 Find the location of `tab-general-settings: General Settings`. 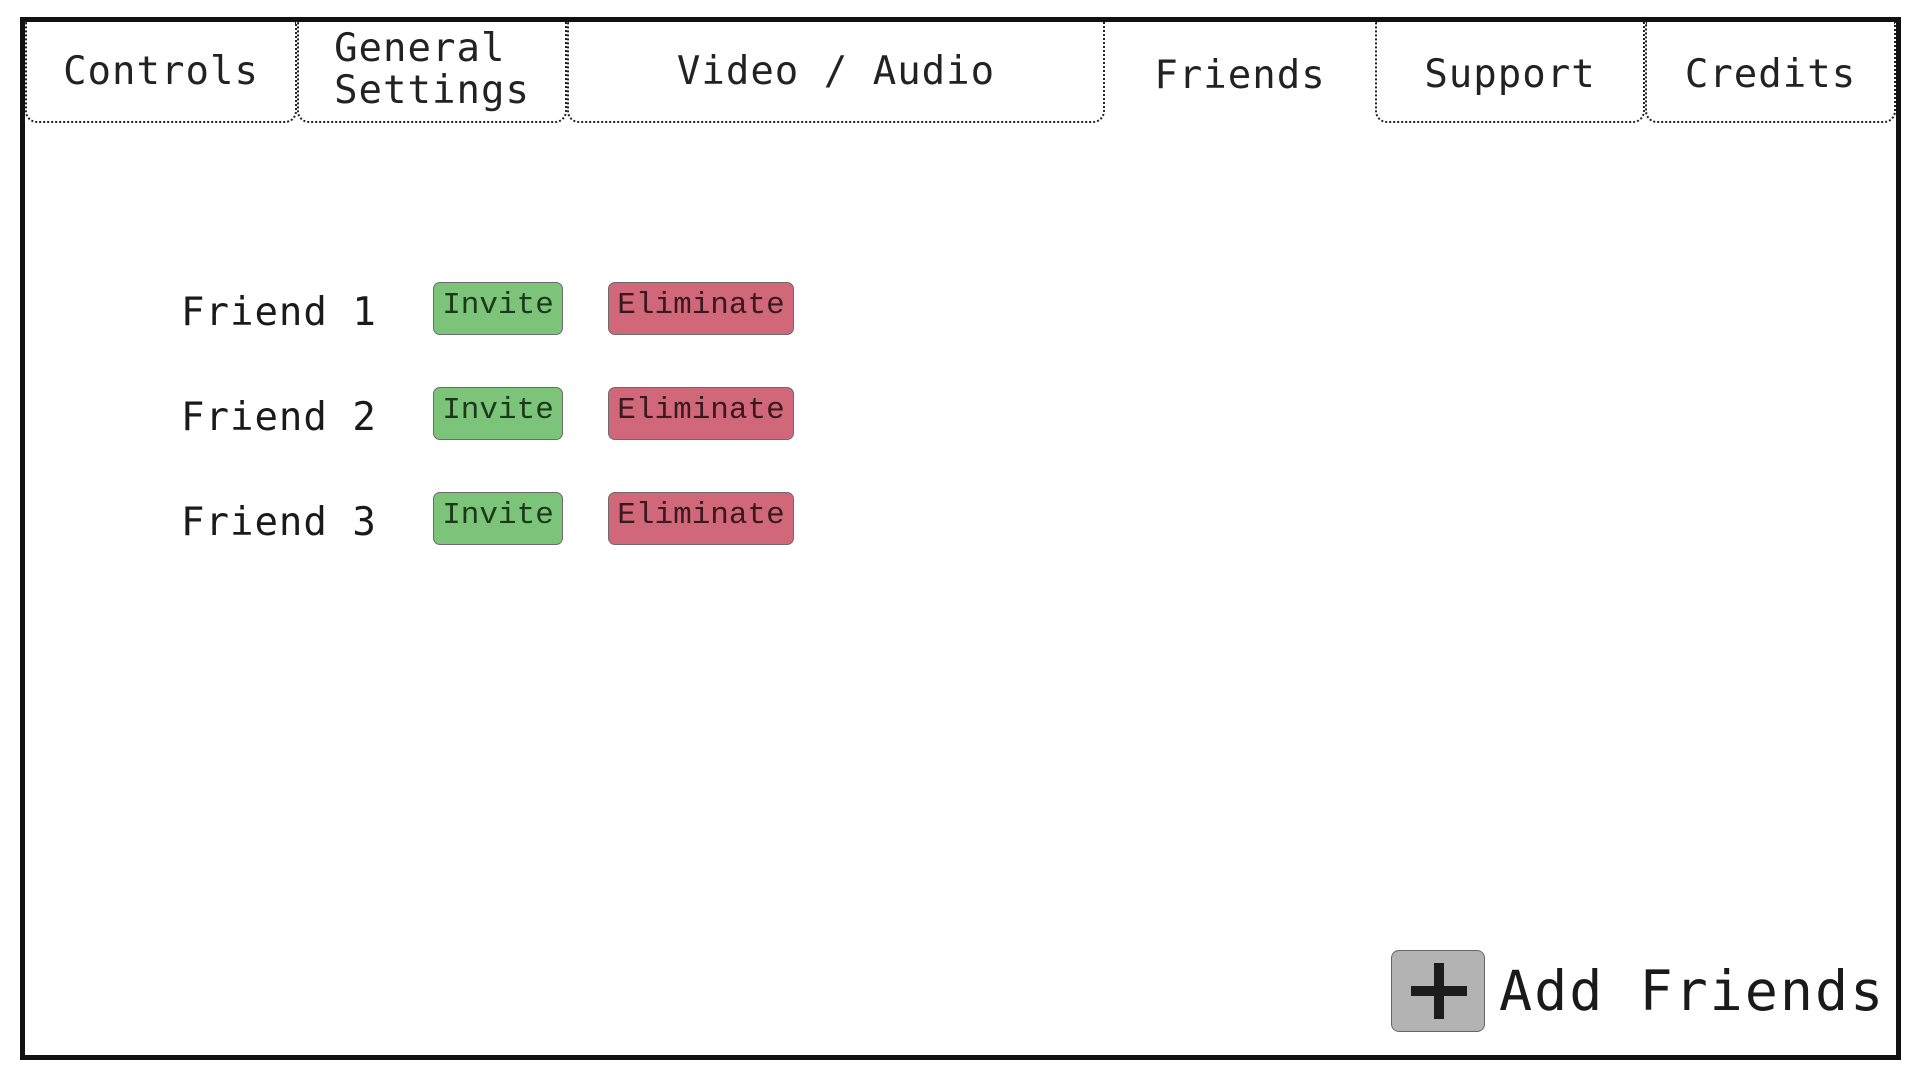

tab-general-settings: General Settings is located at coordinates (432, 72).